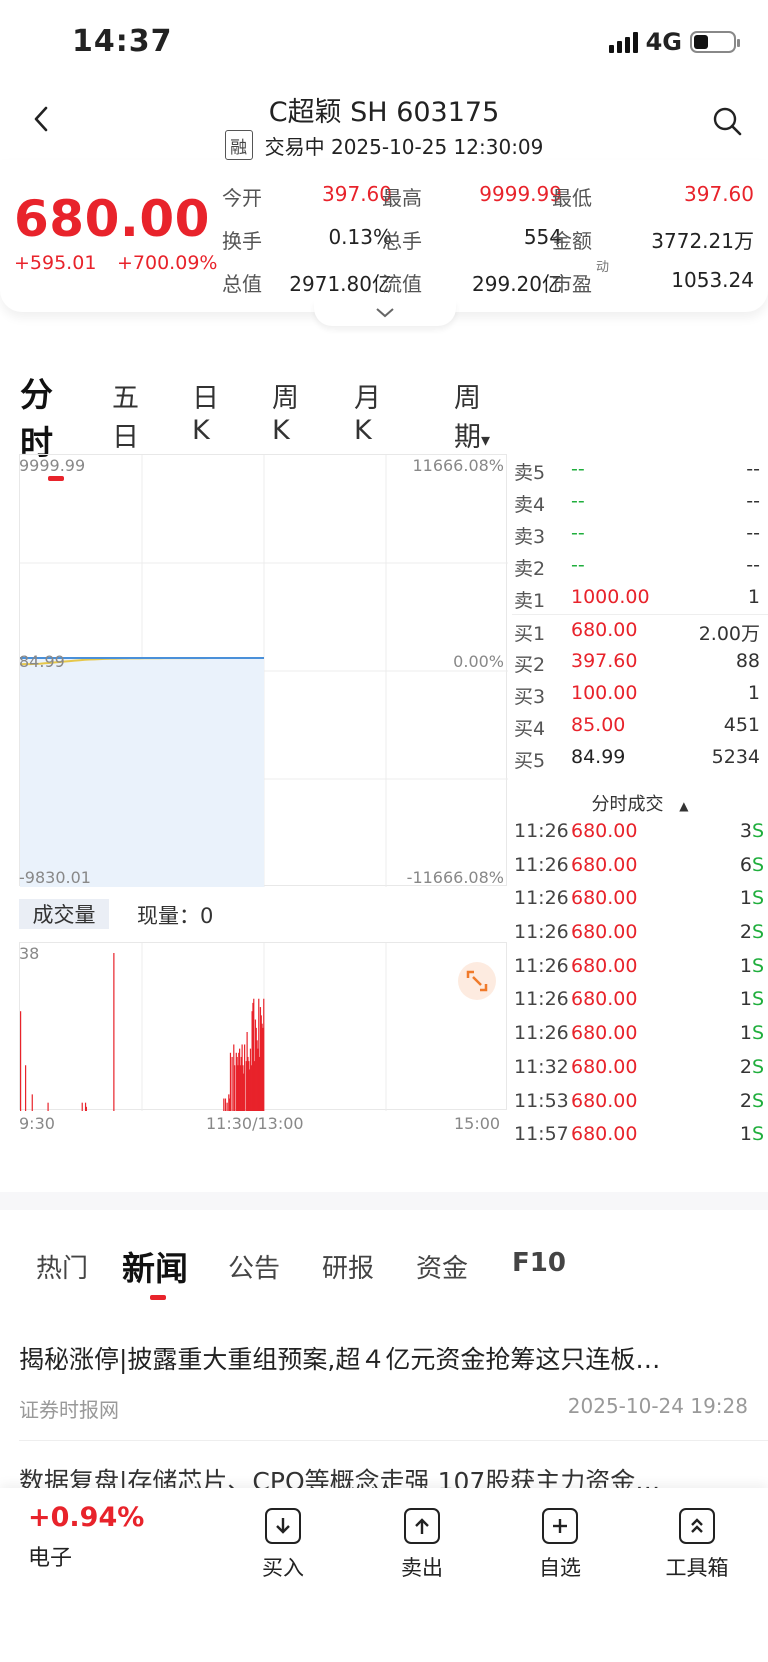  What do you see at coordinates (530, 729) in the screenshot?
I see `level-label: 买4` at bounding box center [530, 729].